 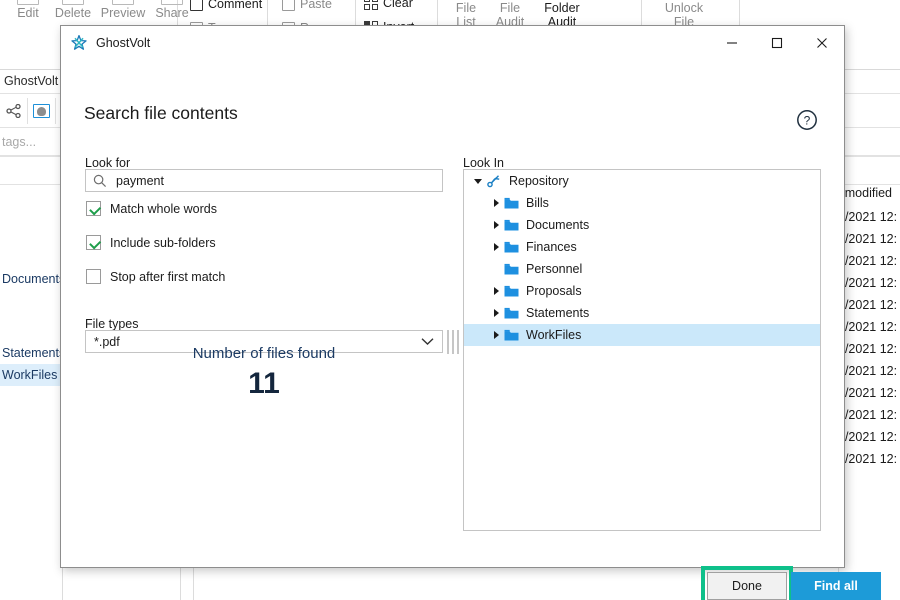 What do you see at coordinates (868, 193) in the screenshot?
I see `column-header-modified: modified` at bounding box center [868, 193].